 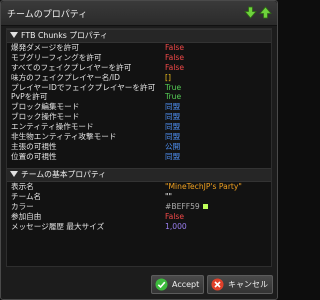 I want to click on property-label: モブグリーフィングを許可, so click(x=56, y=57).